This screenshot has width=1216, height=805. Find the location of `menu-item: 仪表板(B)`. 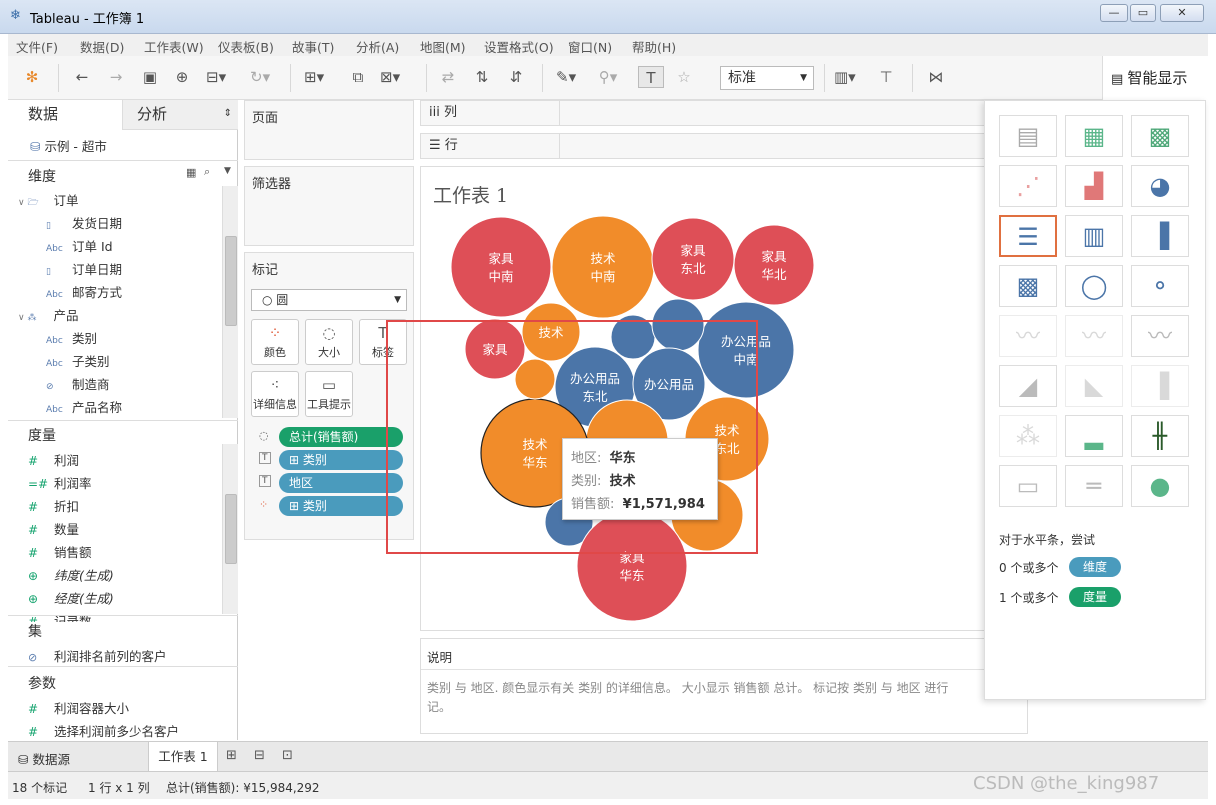

menu-item: 仪表板(B) is located at coordinates (246, 46).